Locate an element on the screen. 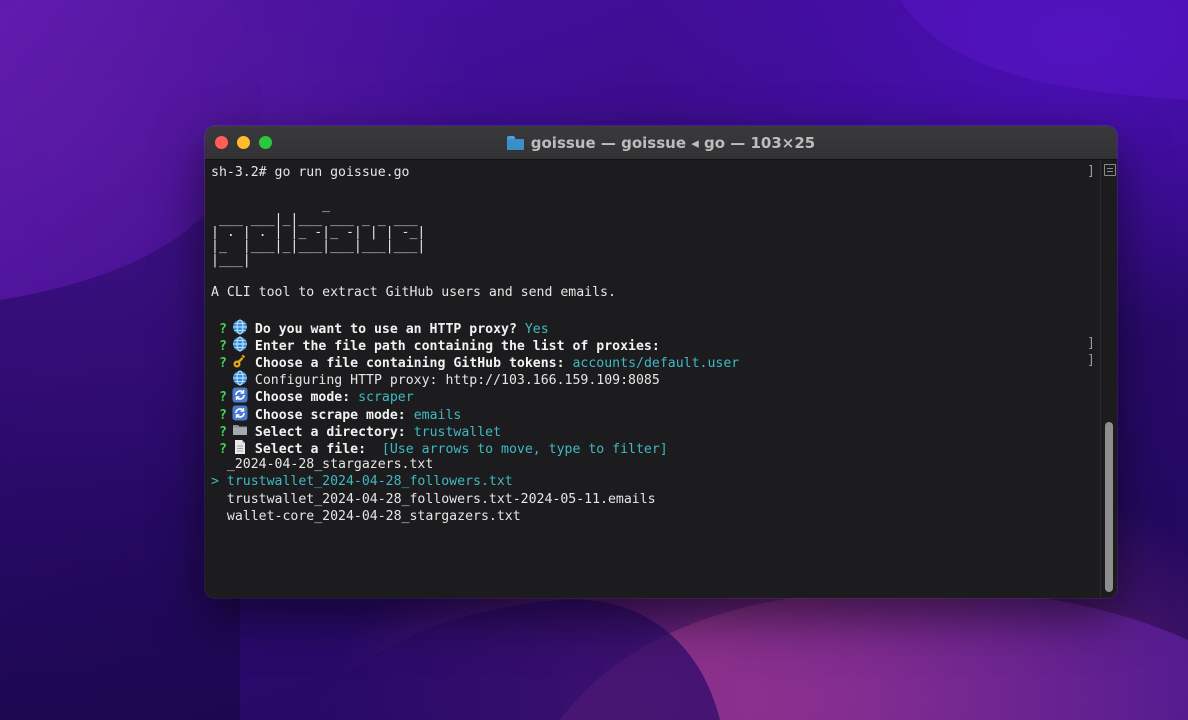 The image size is (1188, 720). prompt-line: sh-3.2# go run goissue.go is located at coordinates (310, 172).